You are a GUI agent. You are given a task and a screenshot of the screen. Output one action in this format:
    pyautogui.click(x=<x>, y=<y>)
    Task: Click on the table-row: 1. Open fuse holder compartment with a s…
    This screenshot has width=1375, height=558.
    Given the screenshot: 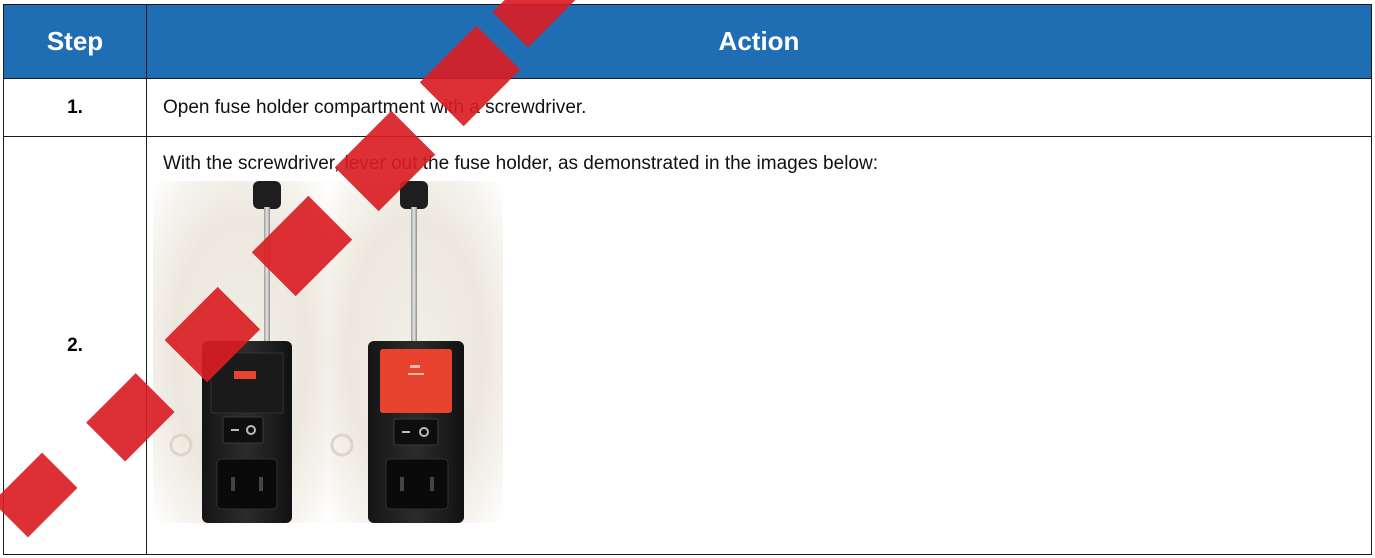 What is the action you would take?
    pyautogui.click(x=687, y=107)
    